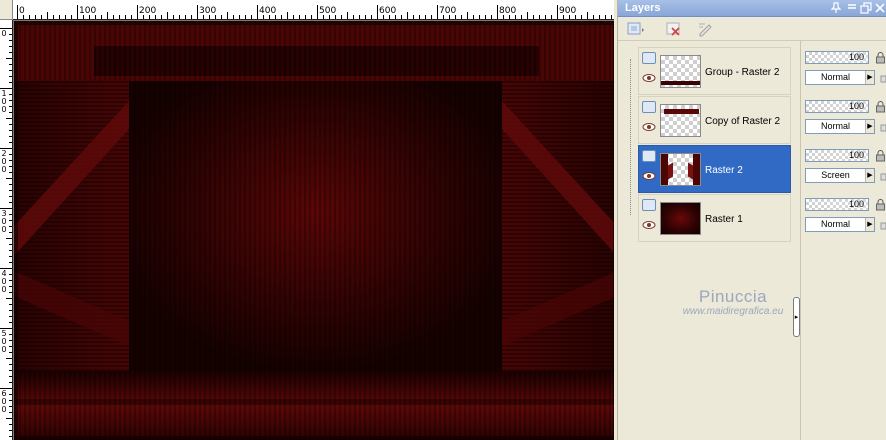 Image resolution: width=886 pixels, height=440 pixels. I want to click on restore-icon, so click(866, 8).